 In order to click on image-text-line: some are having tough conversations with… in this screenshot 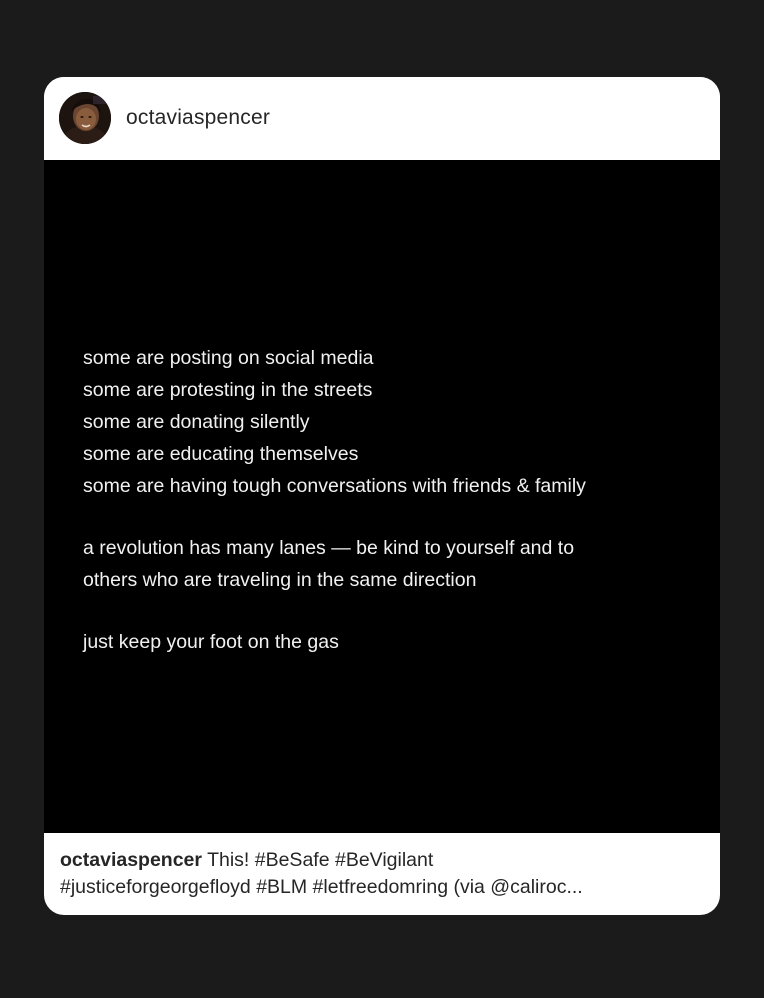, I will do `click(334, 486)`.